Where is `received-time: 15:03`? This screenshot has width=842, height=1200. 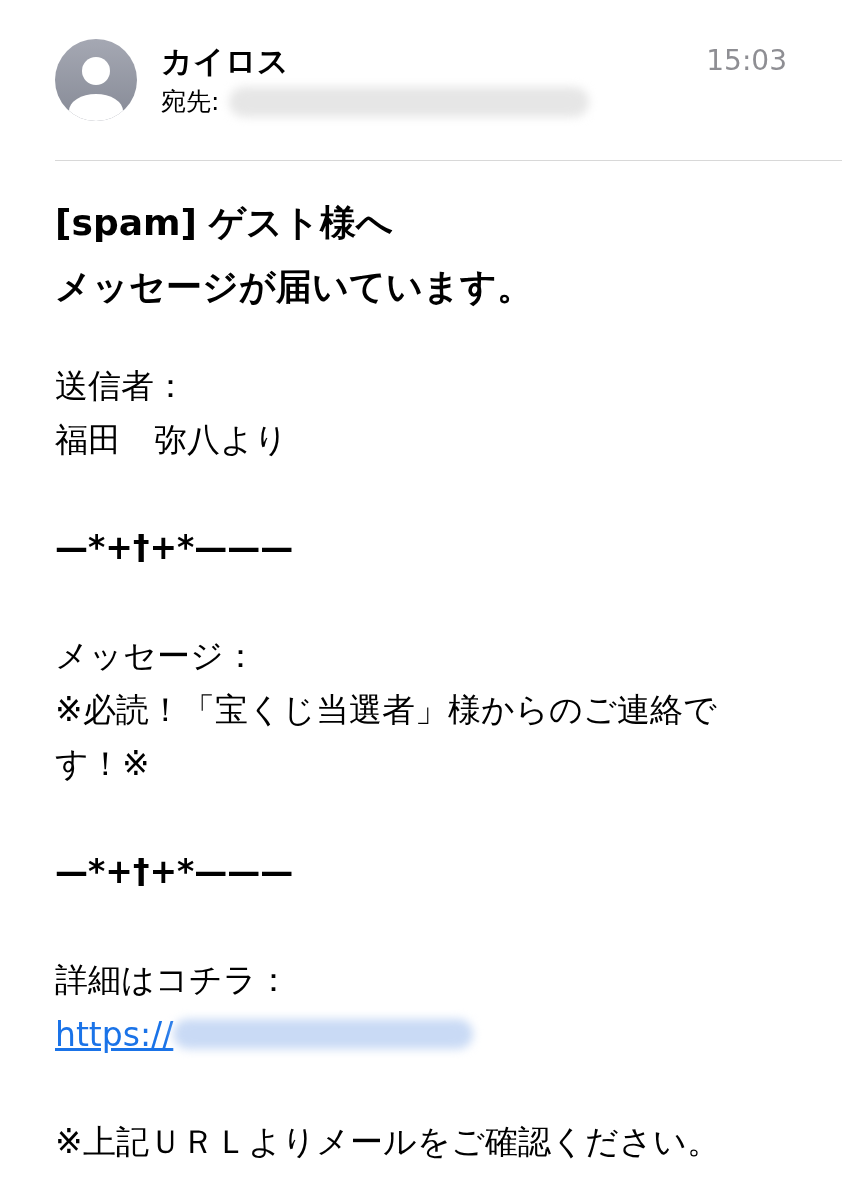 received-time: 15:03 is located at coordinates (746, 60).